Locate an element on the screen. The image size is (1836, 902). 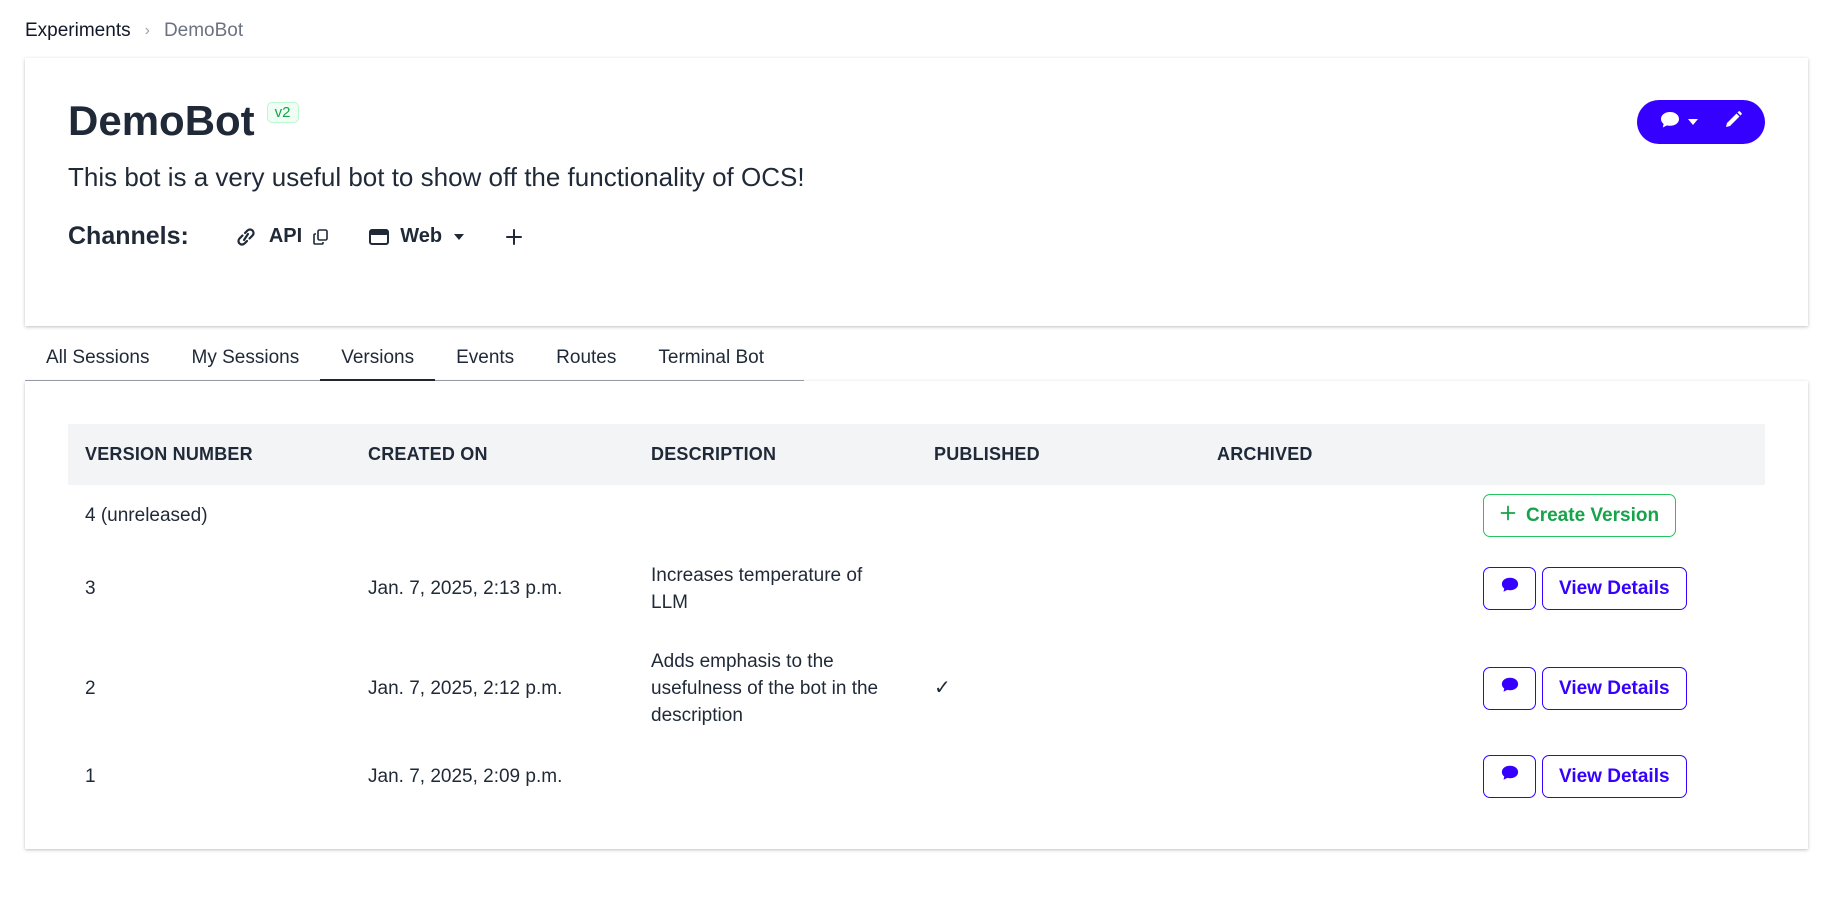
cell-actions: Create Version is located at coordinates (1615, 515).